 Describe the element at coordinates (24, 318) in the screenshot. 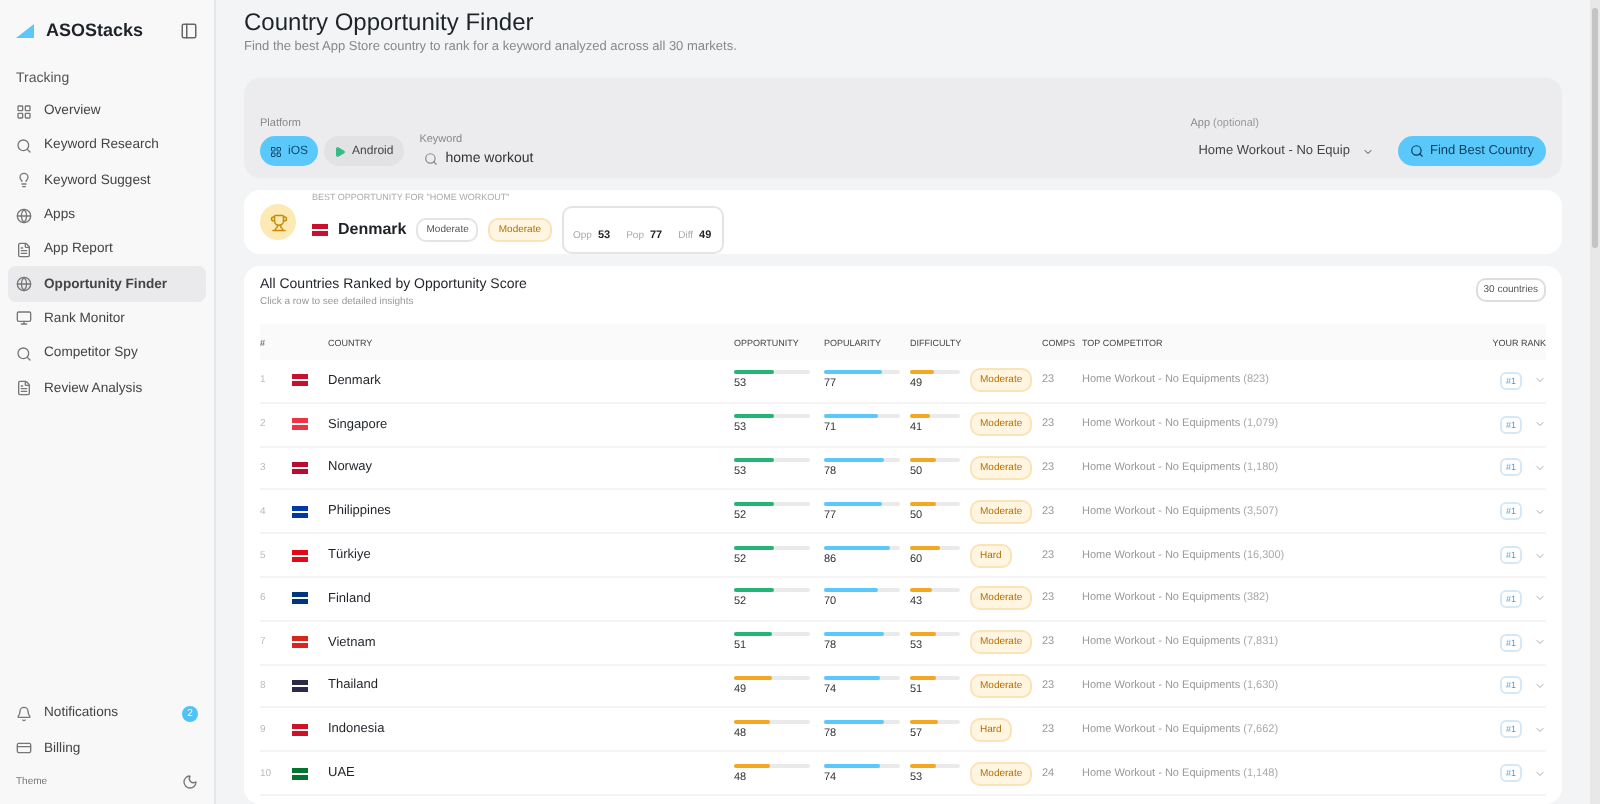

I see `monitor-icon` at that location.